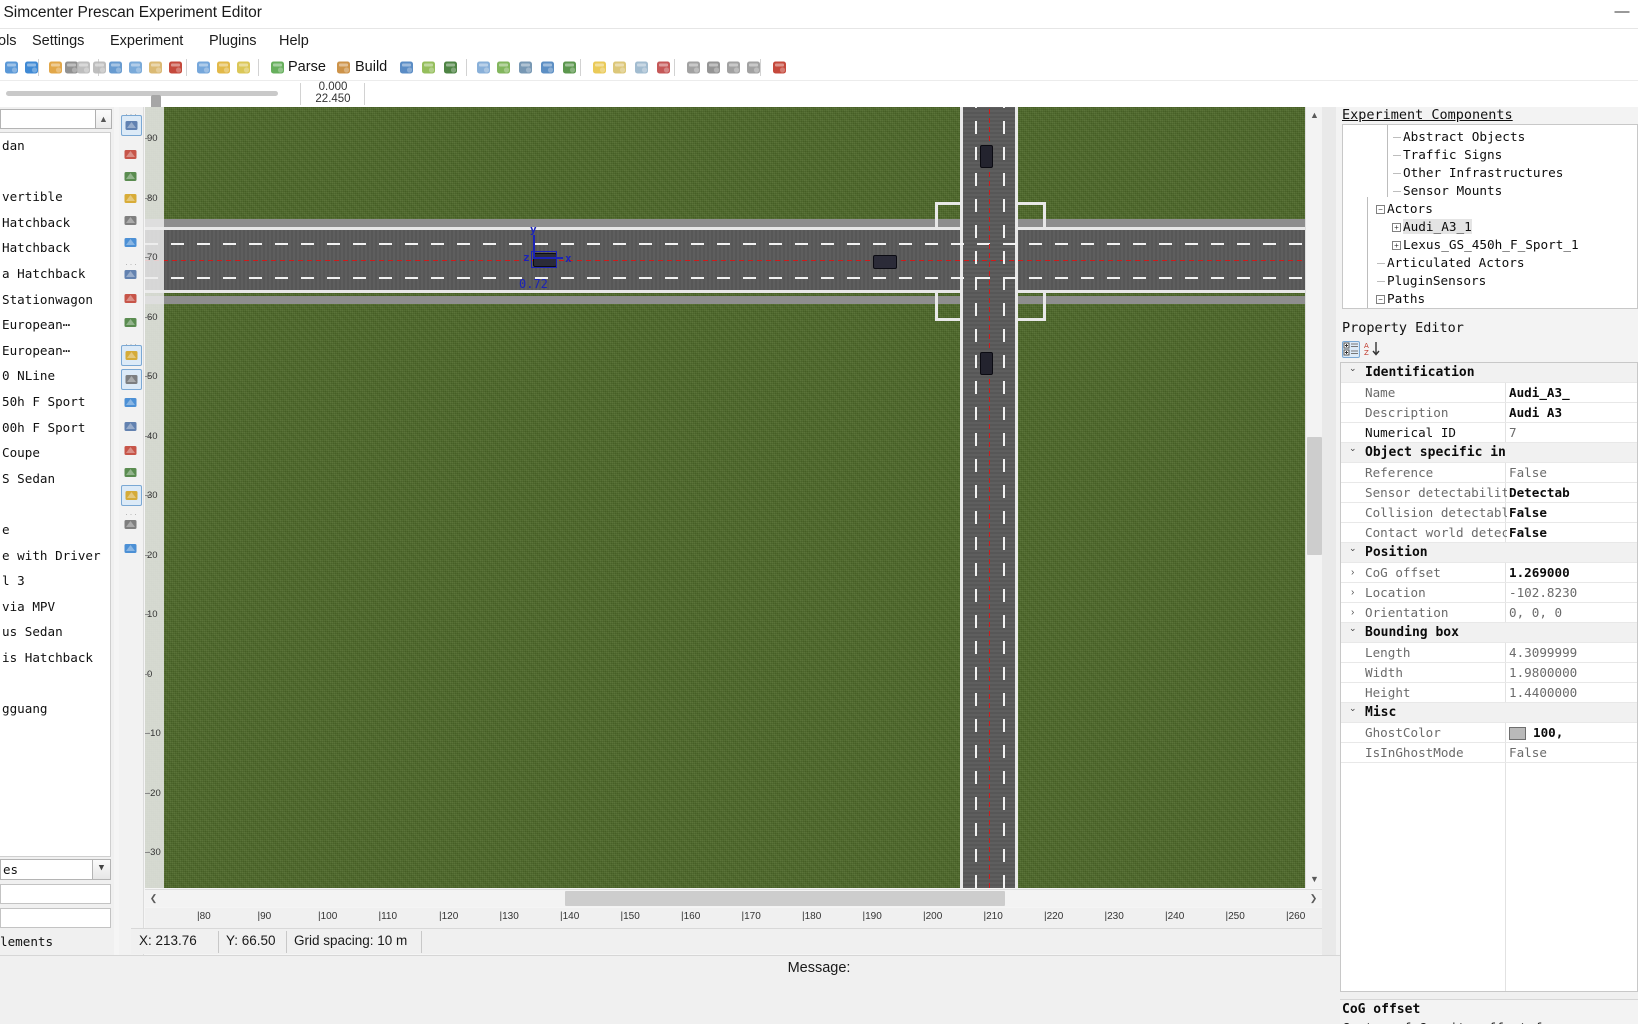 The height and width of the screenshot is (1024, 1638). What do you see at coordinates (48, 119) in the screenshot?
I see `library-search-input` at bounding box center [48, 119].